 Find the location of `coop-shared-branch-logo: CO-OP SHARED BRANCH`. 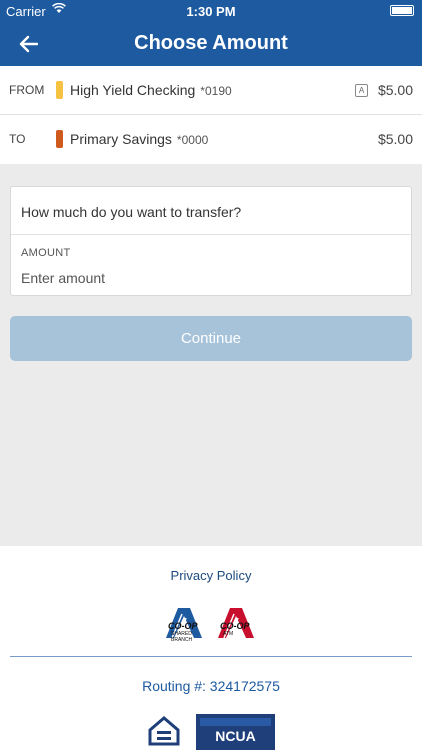

coop-shared-branch-logo: CO-OP SHARED BRANCH is located at coordinates (185, 623).